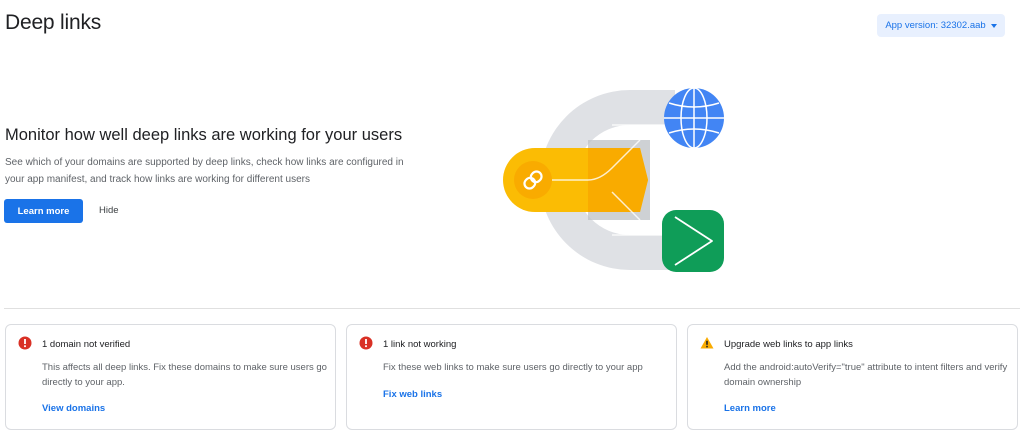 The height and width of the screenshot is (442, 1024). Describe the element at coordinates (512, 308) in the screenshot. I see `section-divider` at that location.